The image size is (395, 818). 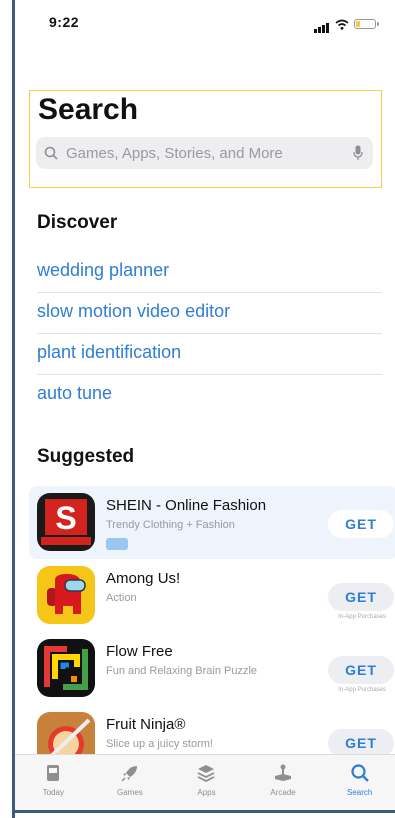 I want to click on status-bar: 9:22, so click(x=205, y=22).